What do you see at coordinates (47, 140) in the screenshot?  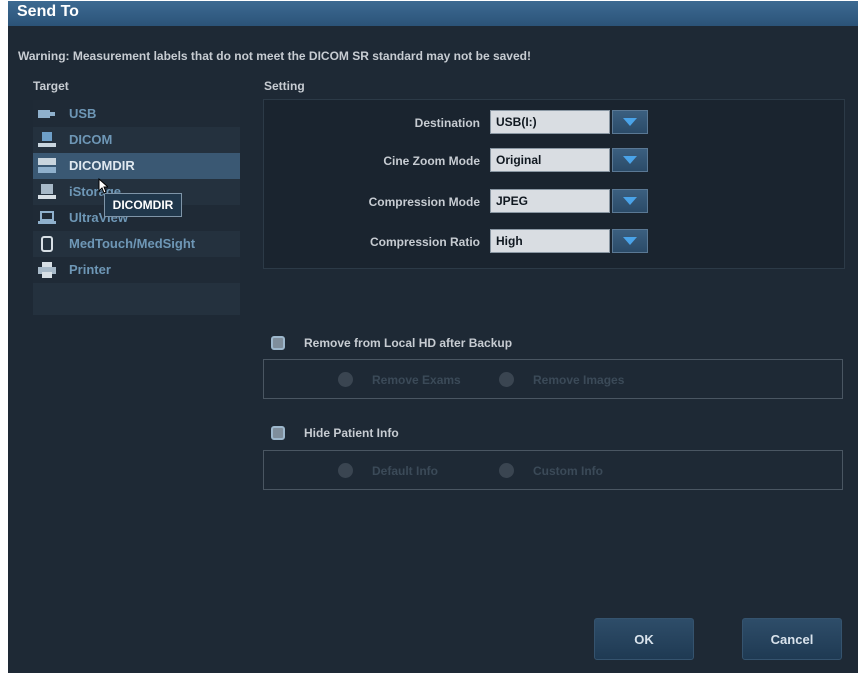 I see `dicom-icon` at bounding box center [47, 140].